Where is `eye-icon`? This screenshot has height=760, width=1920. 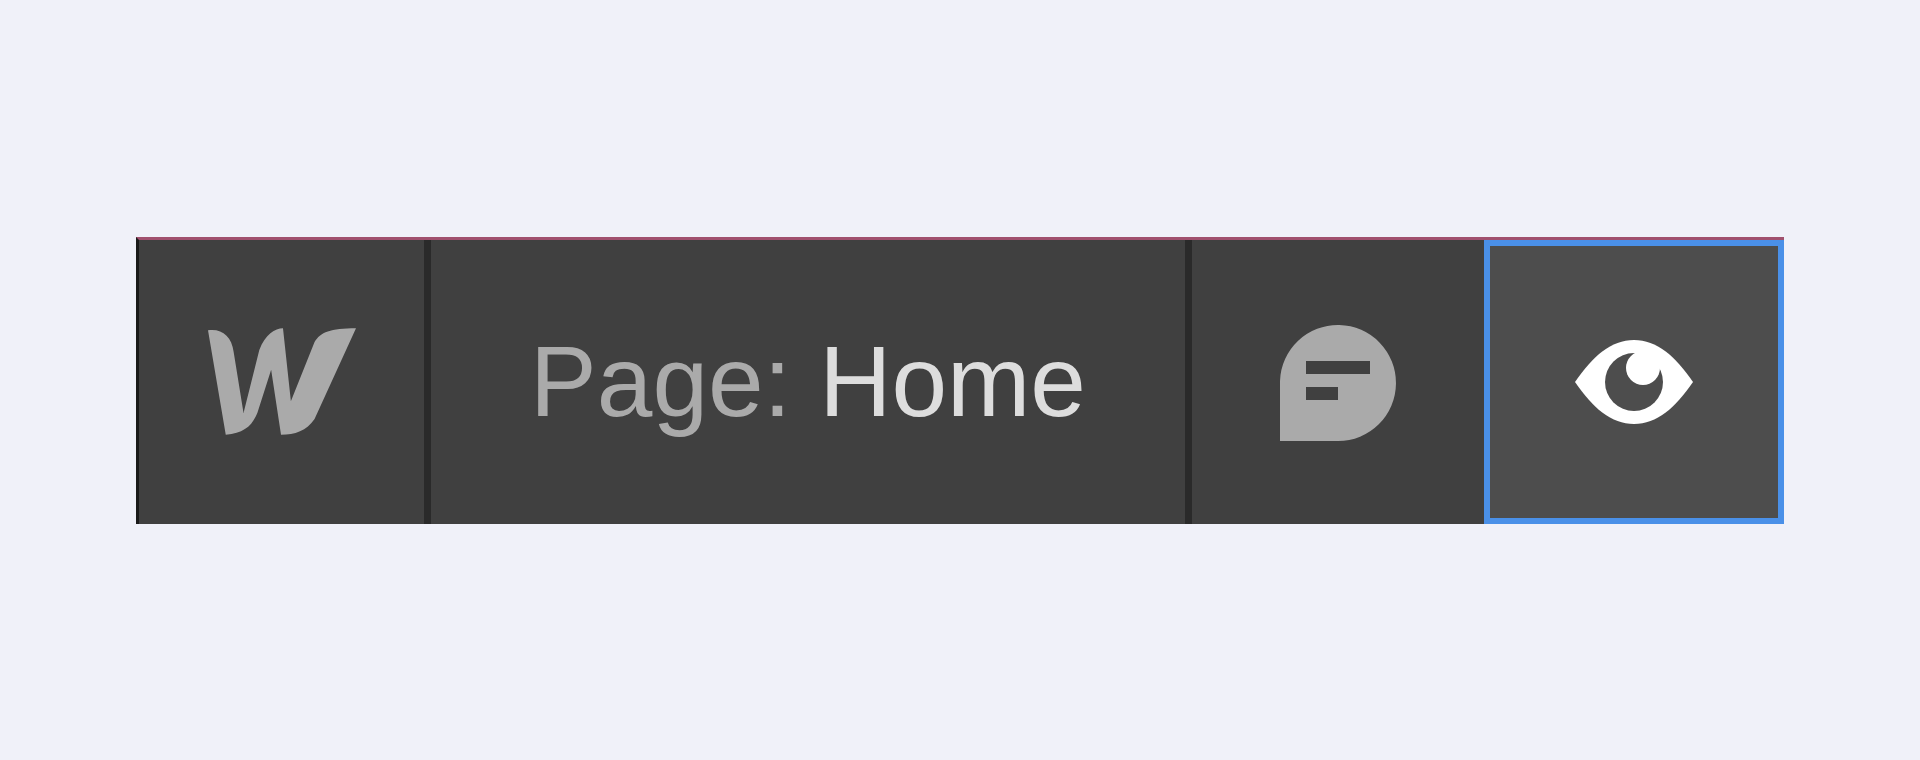 eye-icon is located at coordinates (1634, 381).